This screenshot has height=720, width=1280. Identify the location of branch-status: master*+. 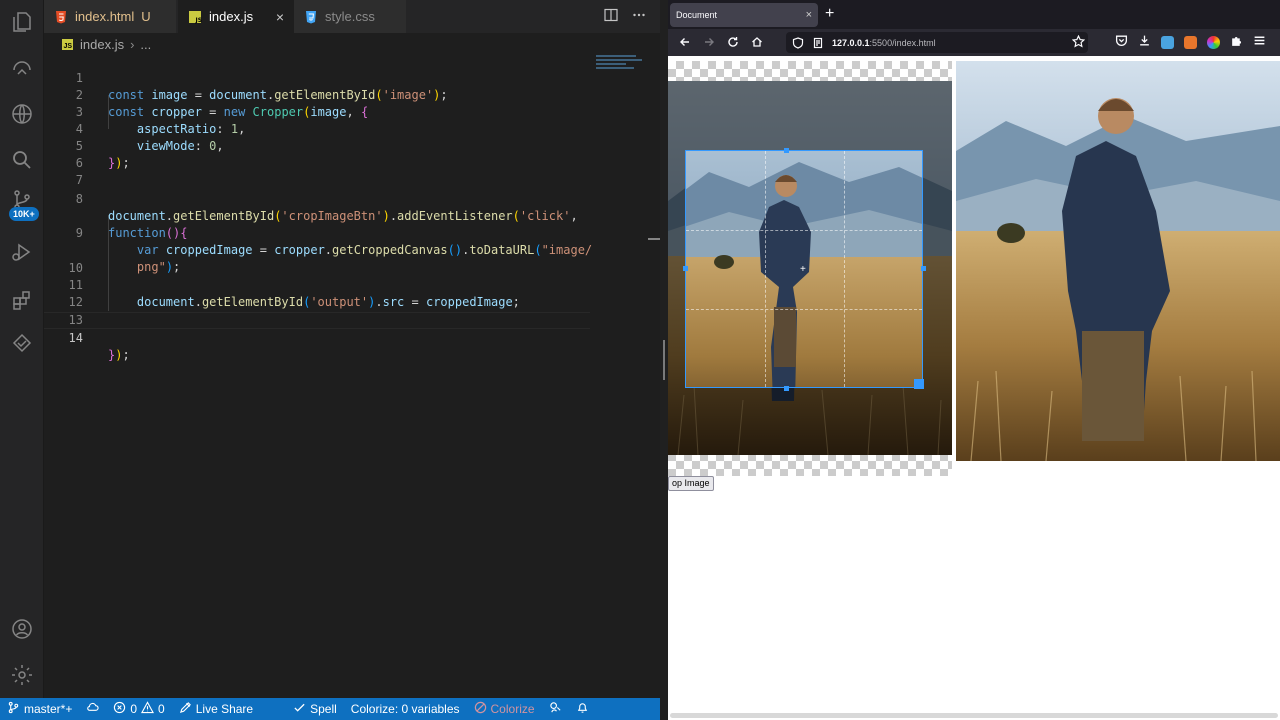
(39, 709).